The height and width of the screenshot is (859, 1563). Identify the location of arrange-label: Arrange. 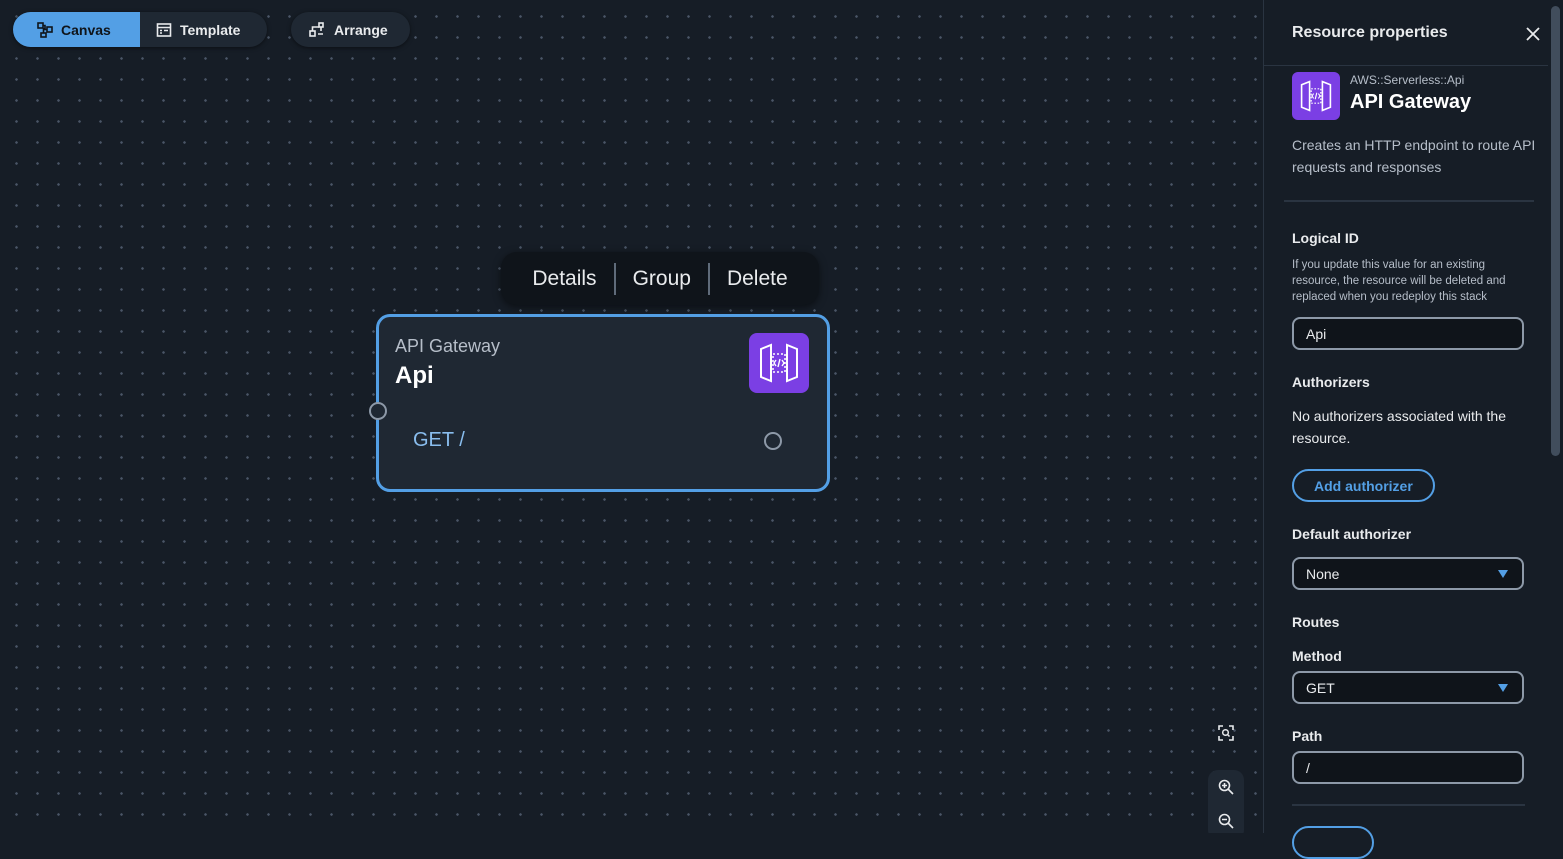
(361, 29).